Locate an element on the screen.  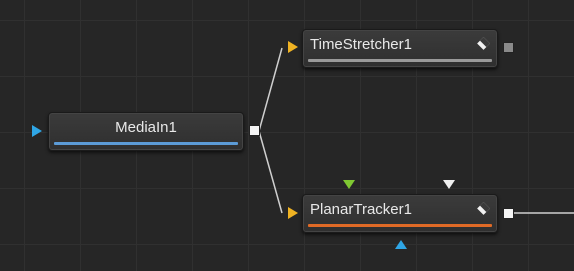
planar-tracker-mask-input-icon is located at coordinates (401, 244).